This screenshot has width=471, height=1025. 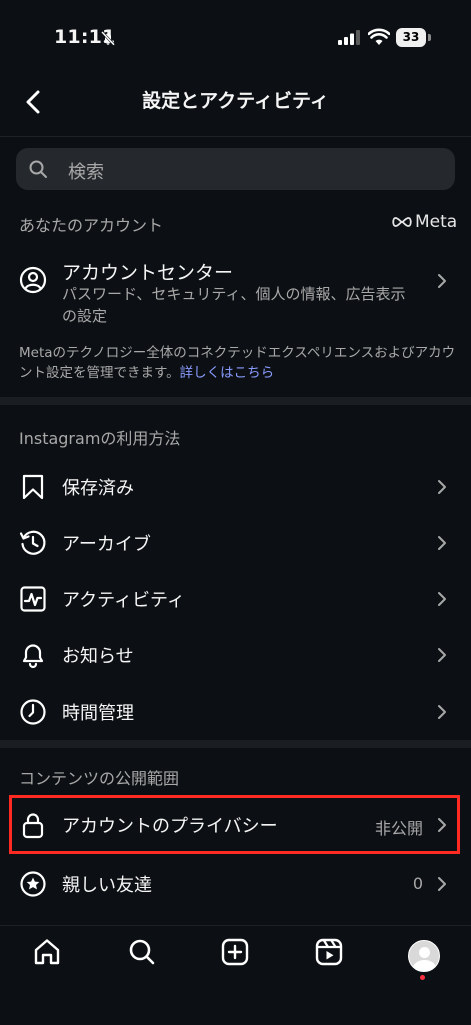 What do you see at coordinates (33, 599) in the screenshot?
I see `activity-icon` at bounding box center [33, 599].